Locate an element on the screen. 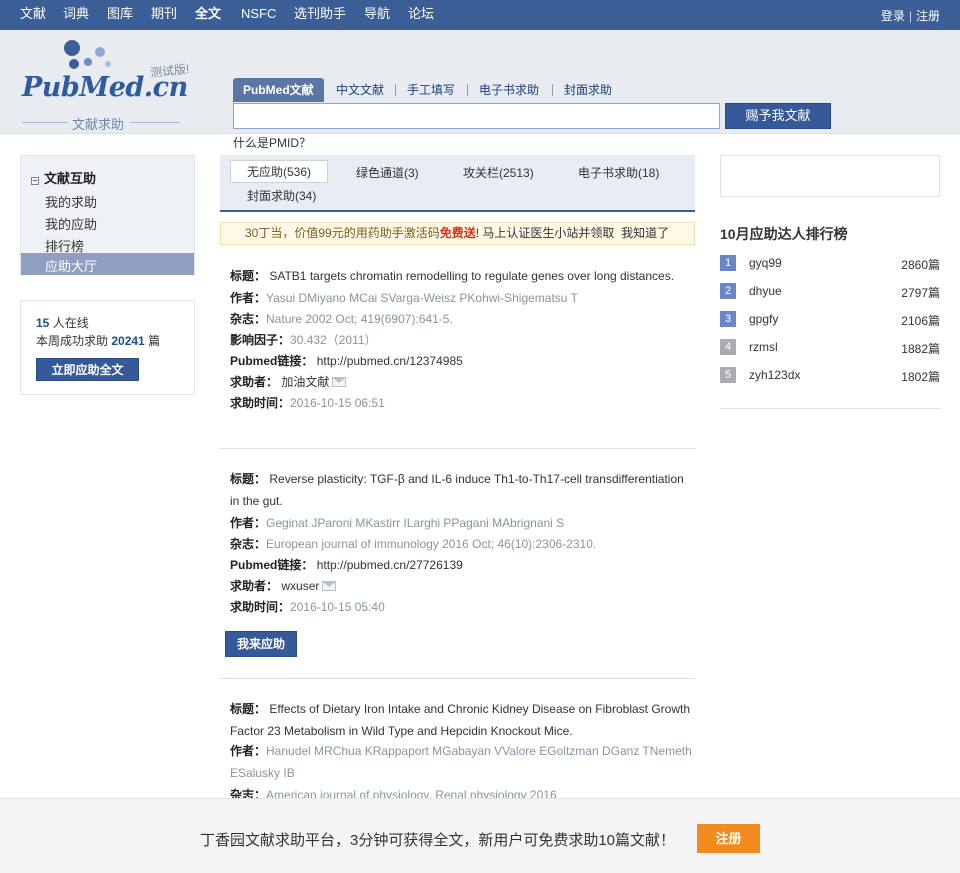 This screenshot has height=873, width=960. stats-box: 15 人在线 本周成功求助 20241 篇 立即应助全文 is located at coordinates (107, 347).